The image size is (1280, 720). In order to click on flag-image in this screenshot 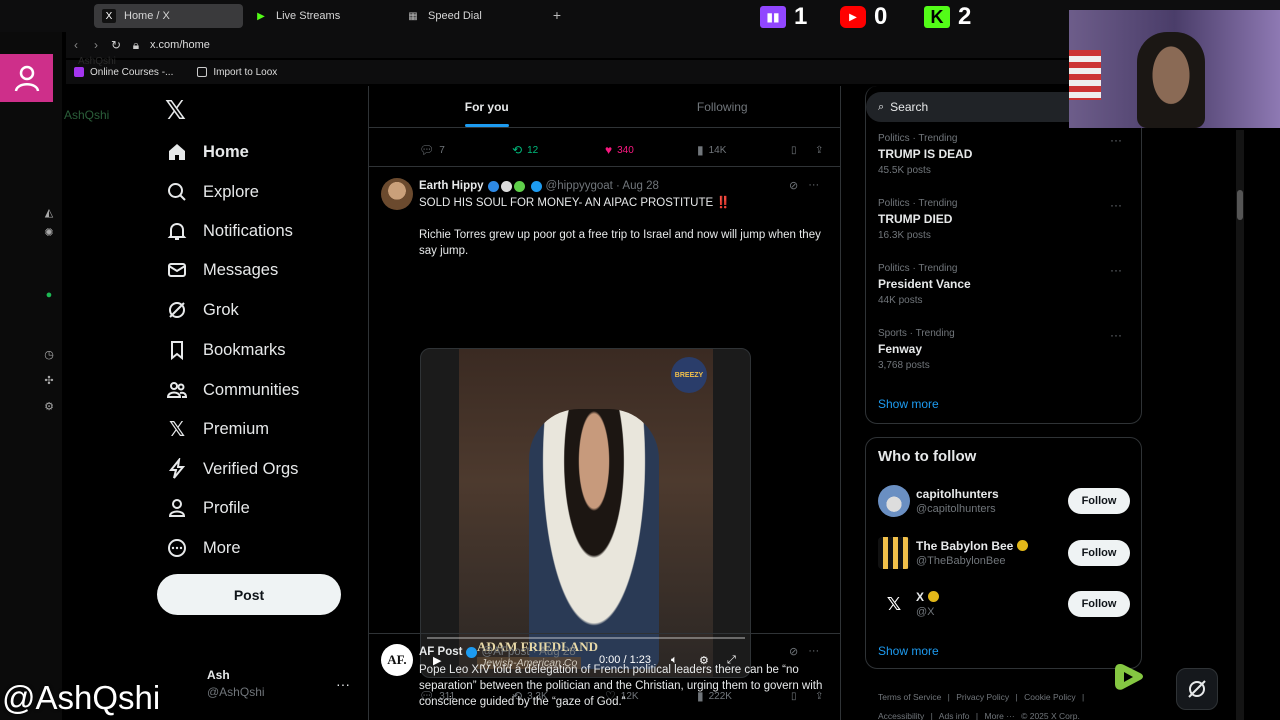, I will do `click(1085, 75)`.